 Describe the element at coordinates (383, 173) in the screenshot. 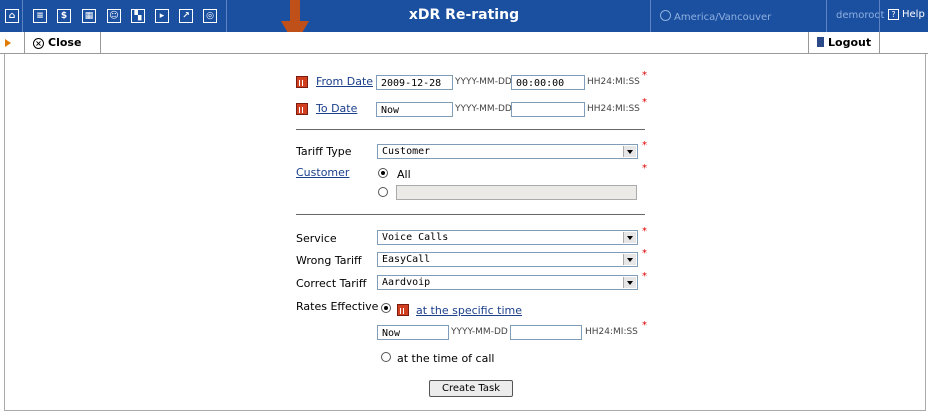

I see `customer-all-radio` at that location.